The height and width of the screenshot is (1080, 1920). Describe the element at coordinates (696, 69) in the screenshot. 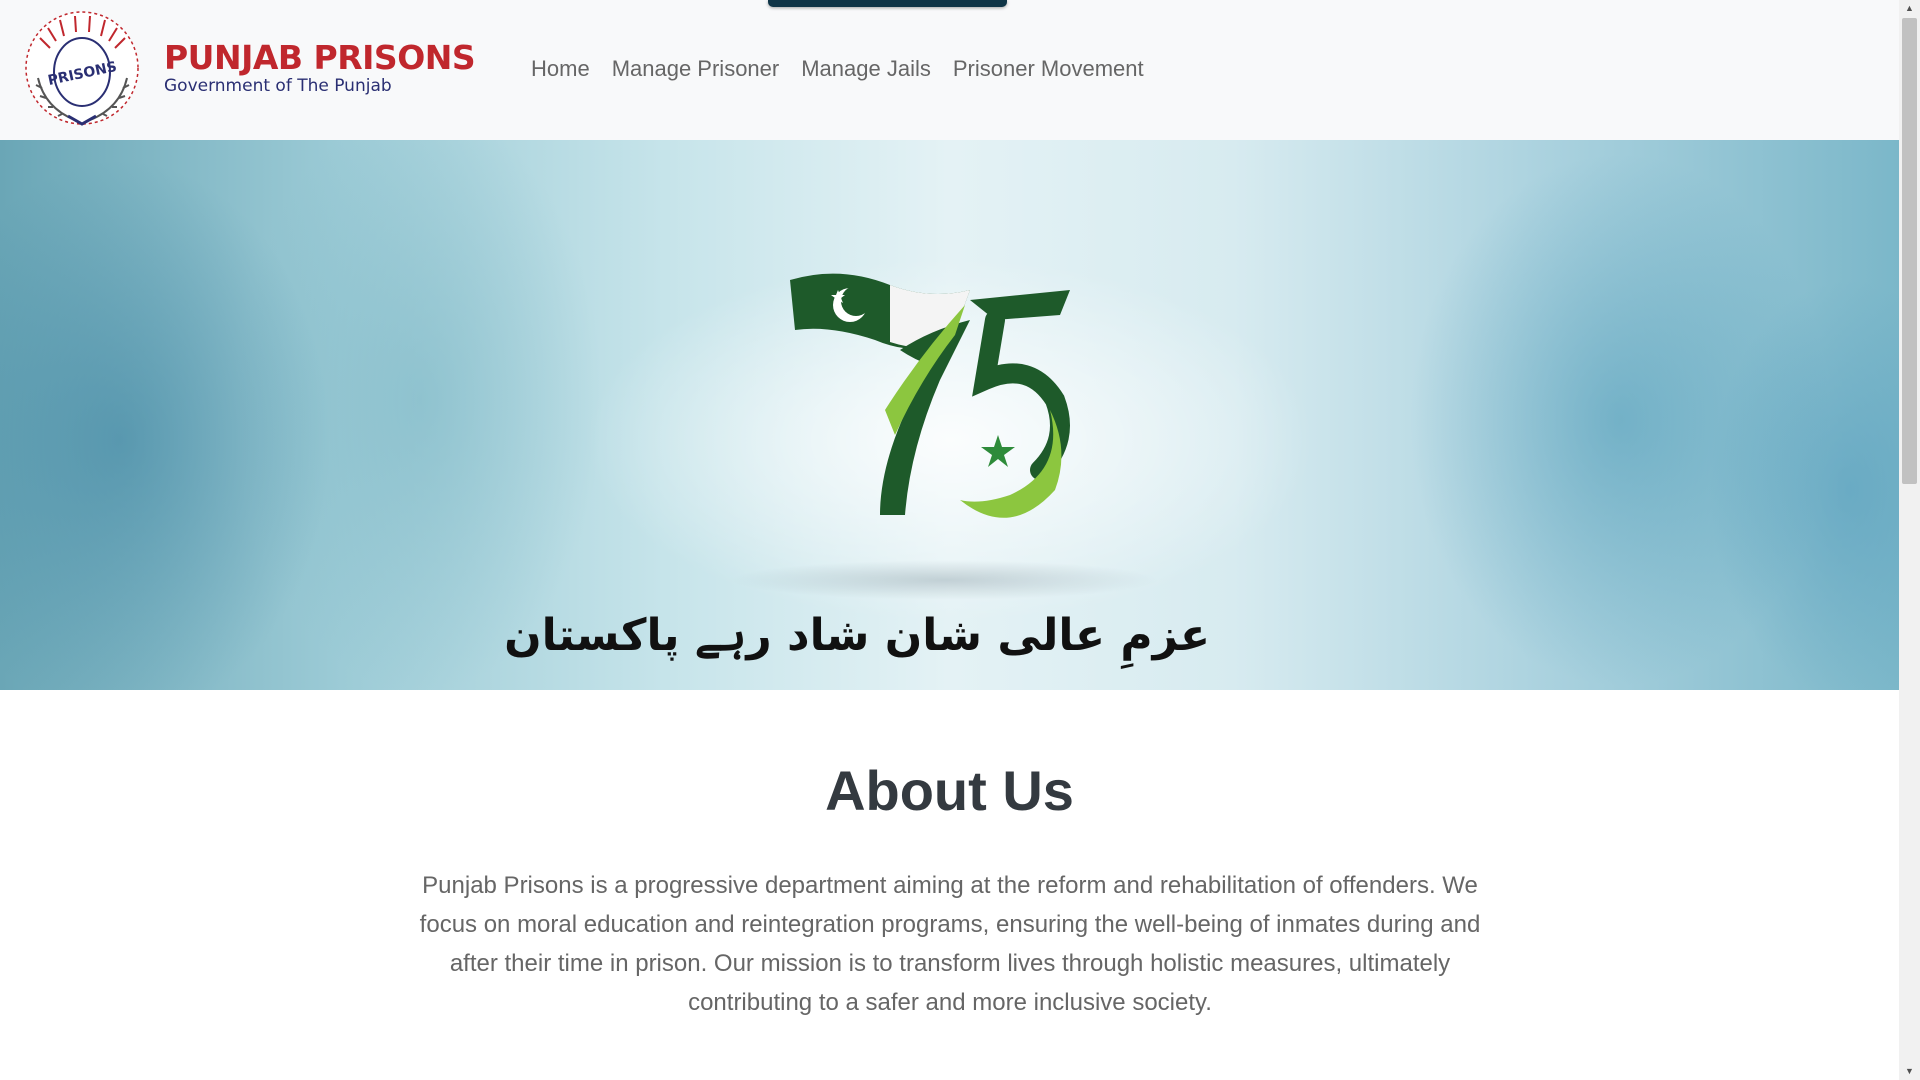

I see `nav-manage-prisoner: Manage Prisoner` at that location.